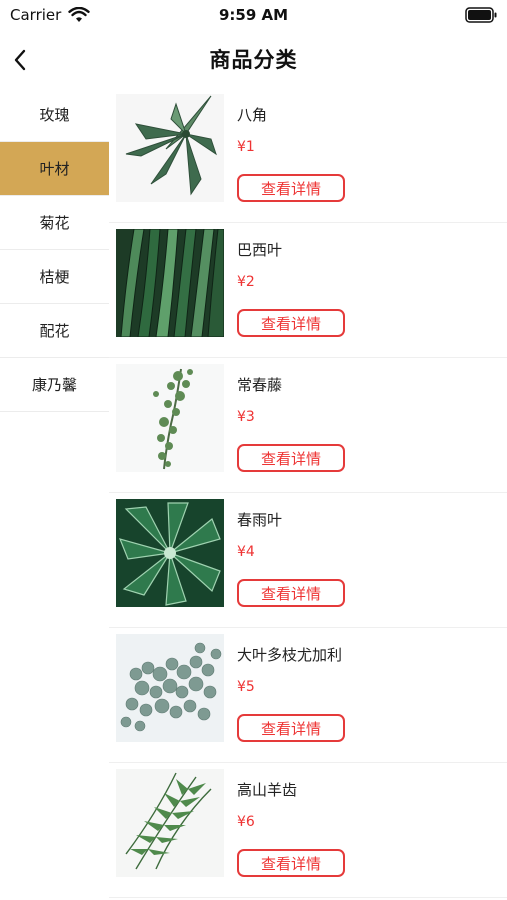  I want to click on sidebar-item-label: 叶材, so click(54, 169).